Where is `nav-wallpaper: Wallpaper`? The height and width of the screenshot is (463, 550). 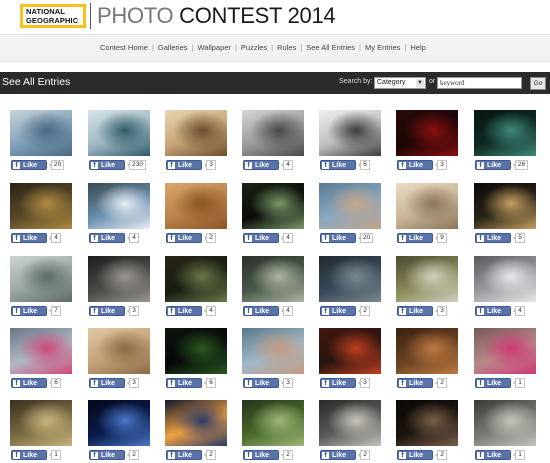 nav-wallpaper: Wallpaper is located at coordinates (214, 47).